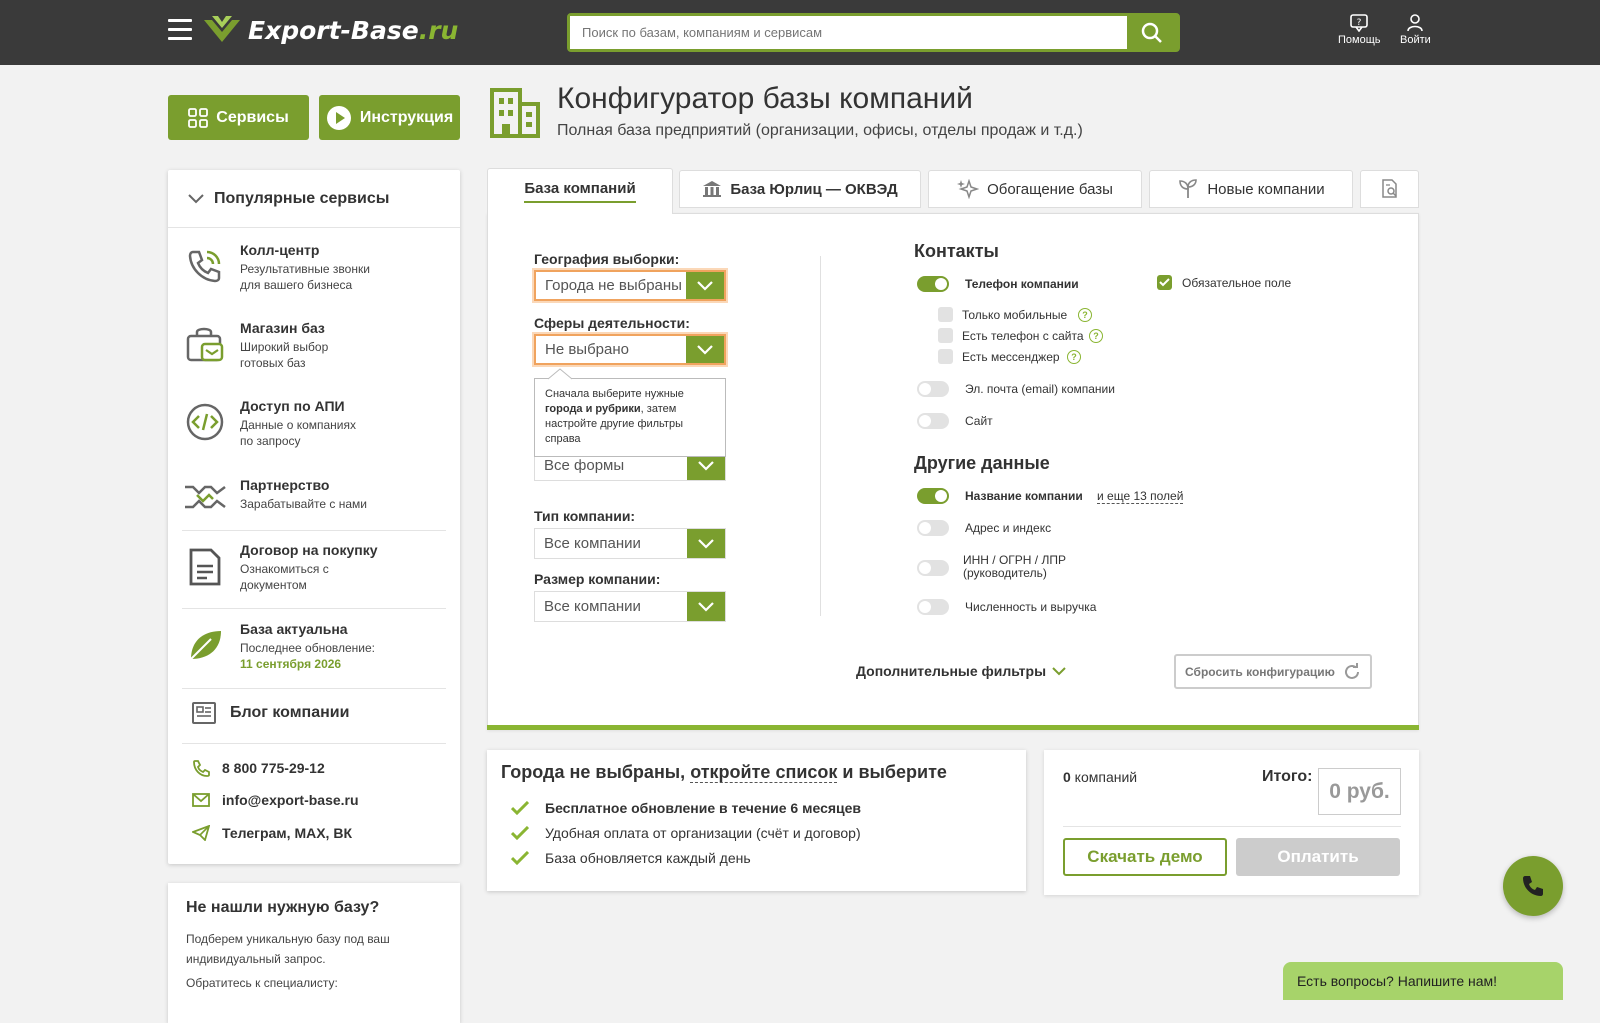 Image resolution: width=1600 pixels, height=1023 pixels. Describe the element at coordinates (330, 30) in the screenshot. I see `logo: Export-Base.ru` at that location.